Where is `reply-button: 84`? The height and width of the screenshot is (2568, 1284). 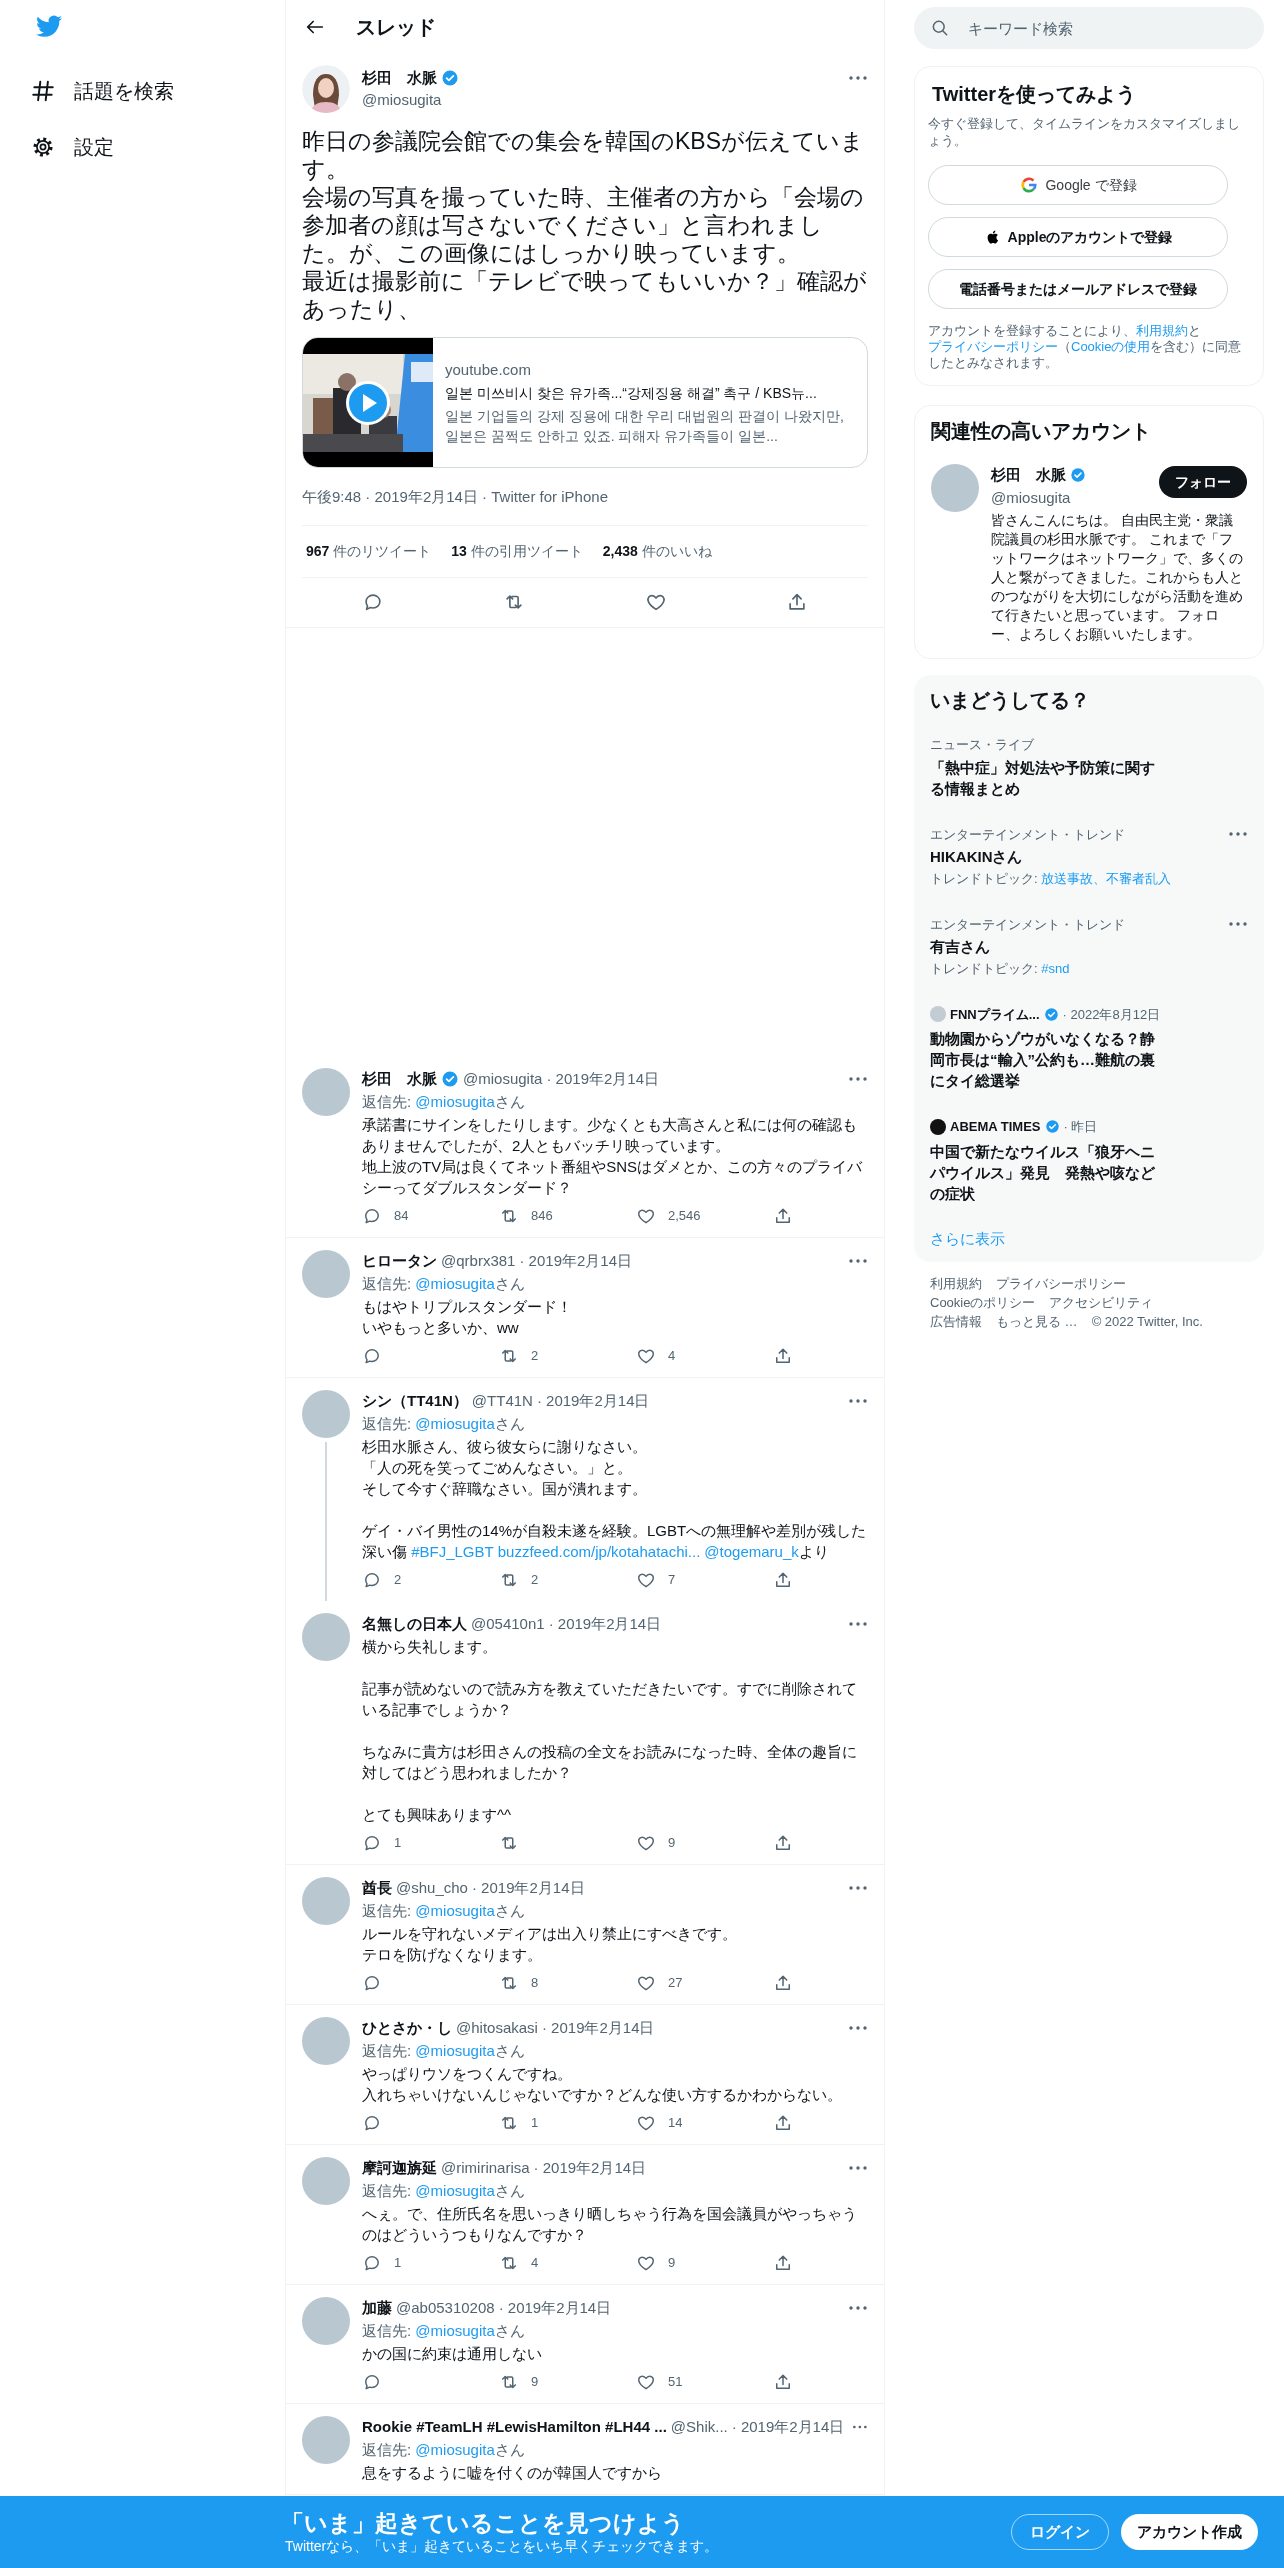 reply-button: 84 is located at coordinates (430, 1215).